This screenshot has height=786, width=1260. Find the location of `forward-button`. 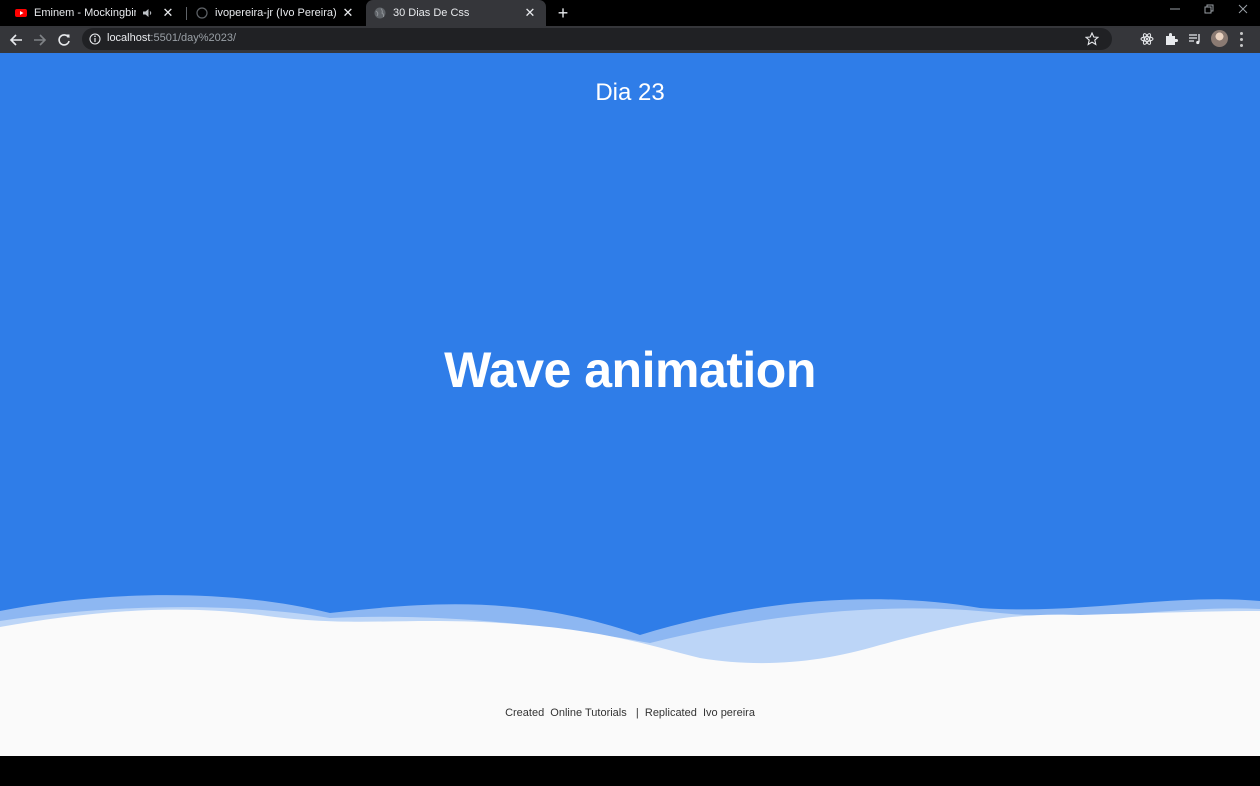

forward-button is located at coordinates (40, 40).